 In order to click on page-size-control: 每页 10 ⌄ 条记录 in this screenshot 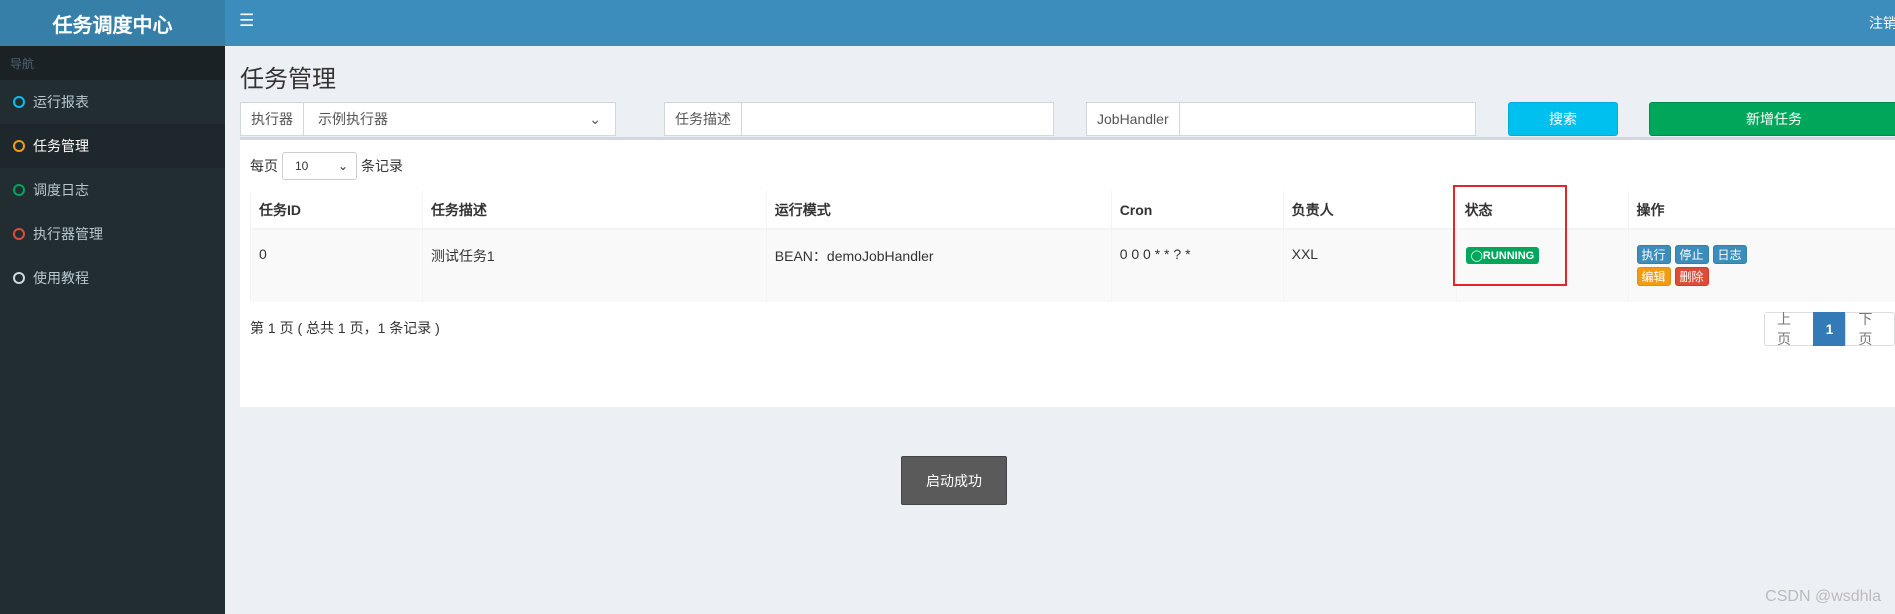, I will do `click(326, 166)`.